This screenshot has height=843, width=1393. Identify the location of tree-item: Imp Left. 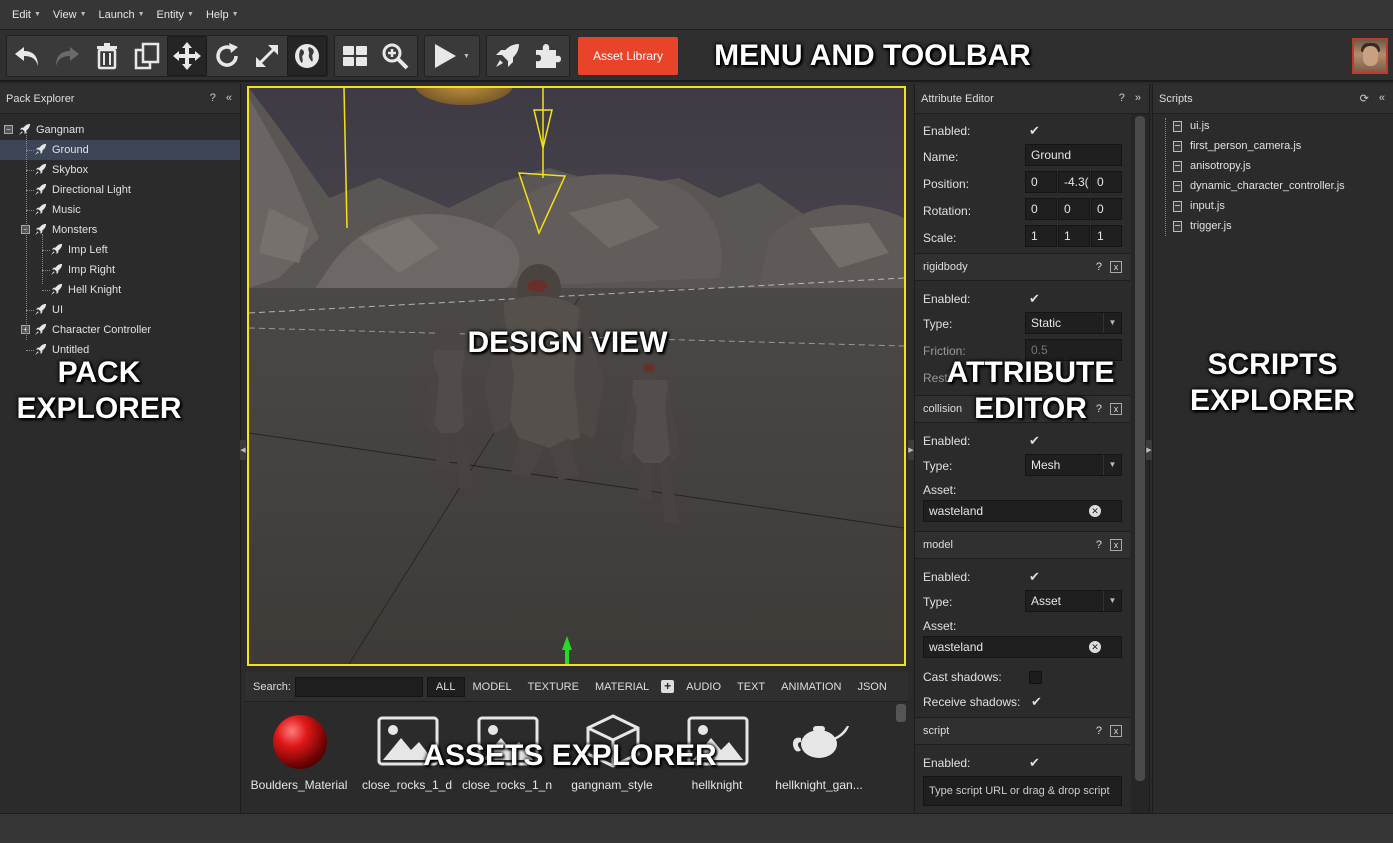
(120, 250).